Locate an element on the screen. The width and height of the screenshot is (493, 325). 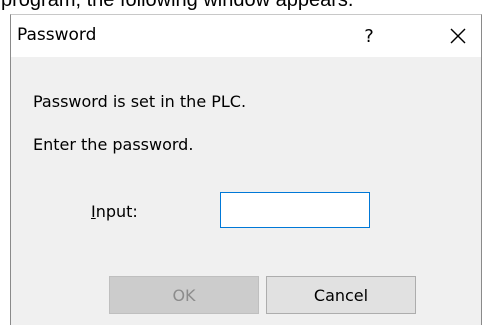
close-button is located at coordinates (458, 36).